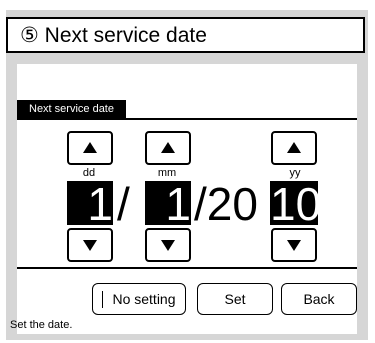  I want to click on day-up-button, so click(90, 148).